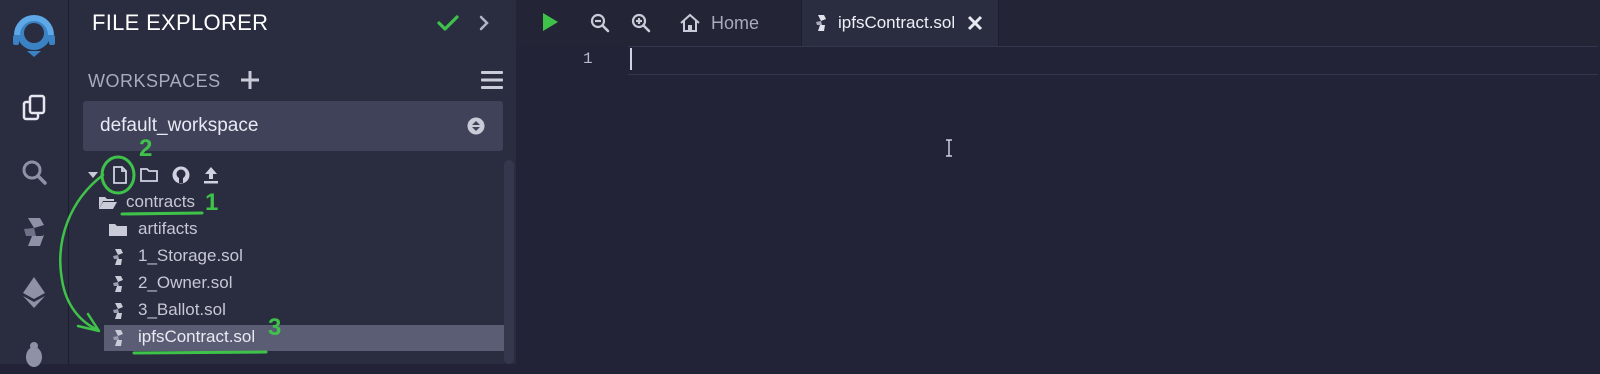 Image resolution: width=1600 pixels, height=374 pixels. Describe the element at coordinates (146, 148) in the screenshot. I see `annotation-step-2: 2` at that location.